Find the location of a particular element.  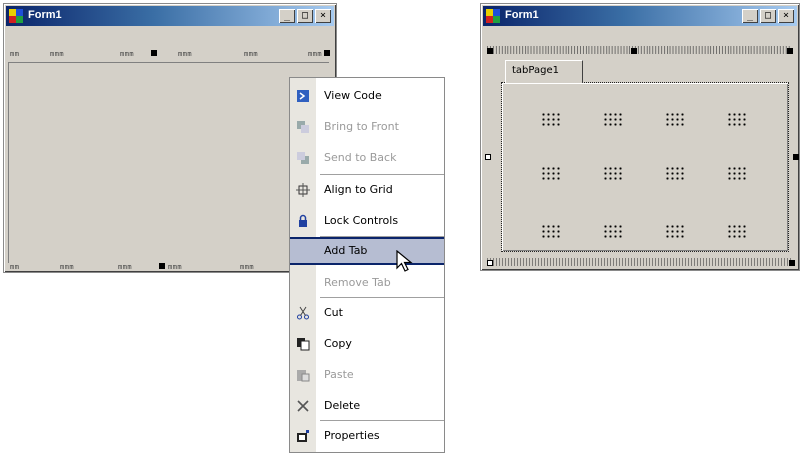

menu-item-label: Bring to Front is located at coordinates (361, 126).